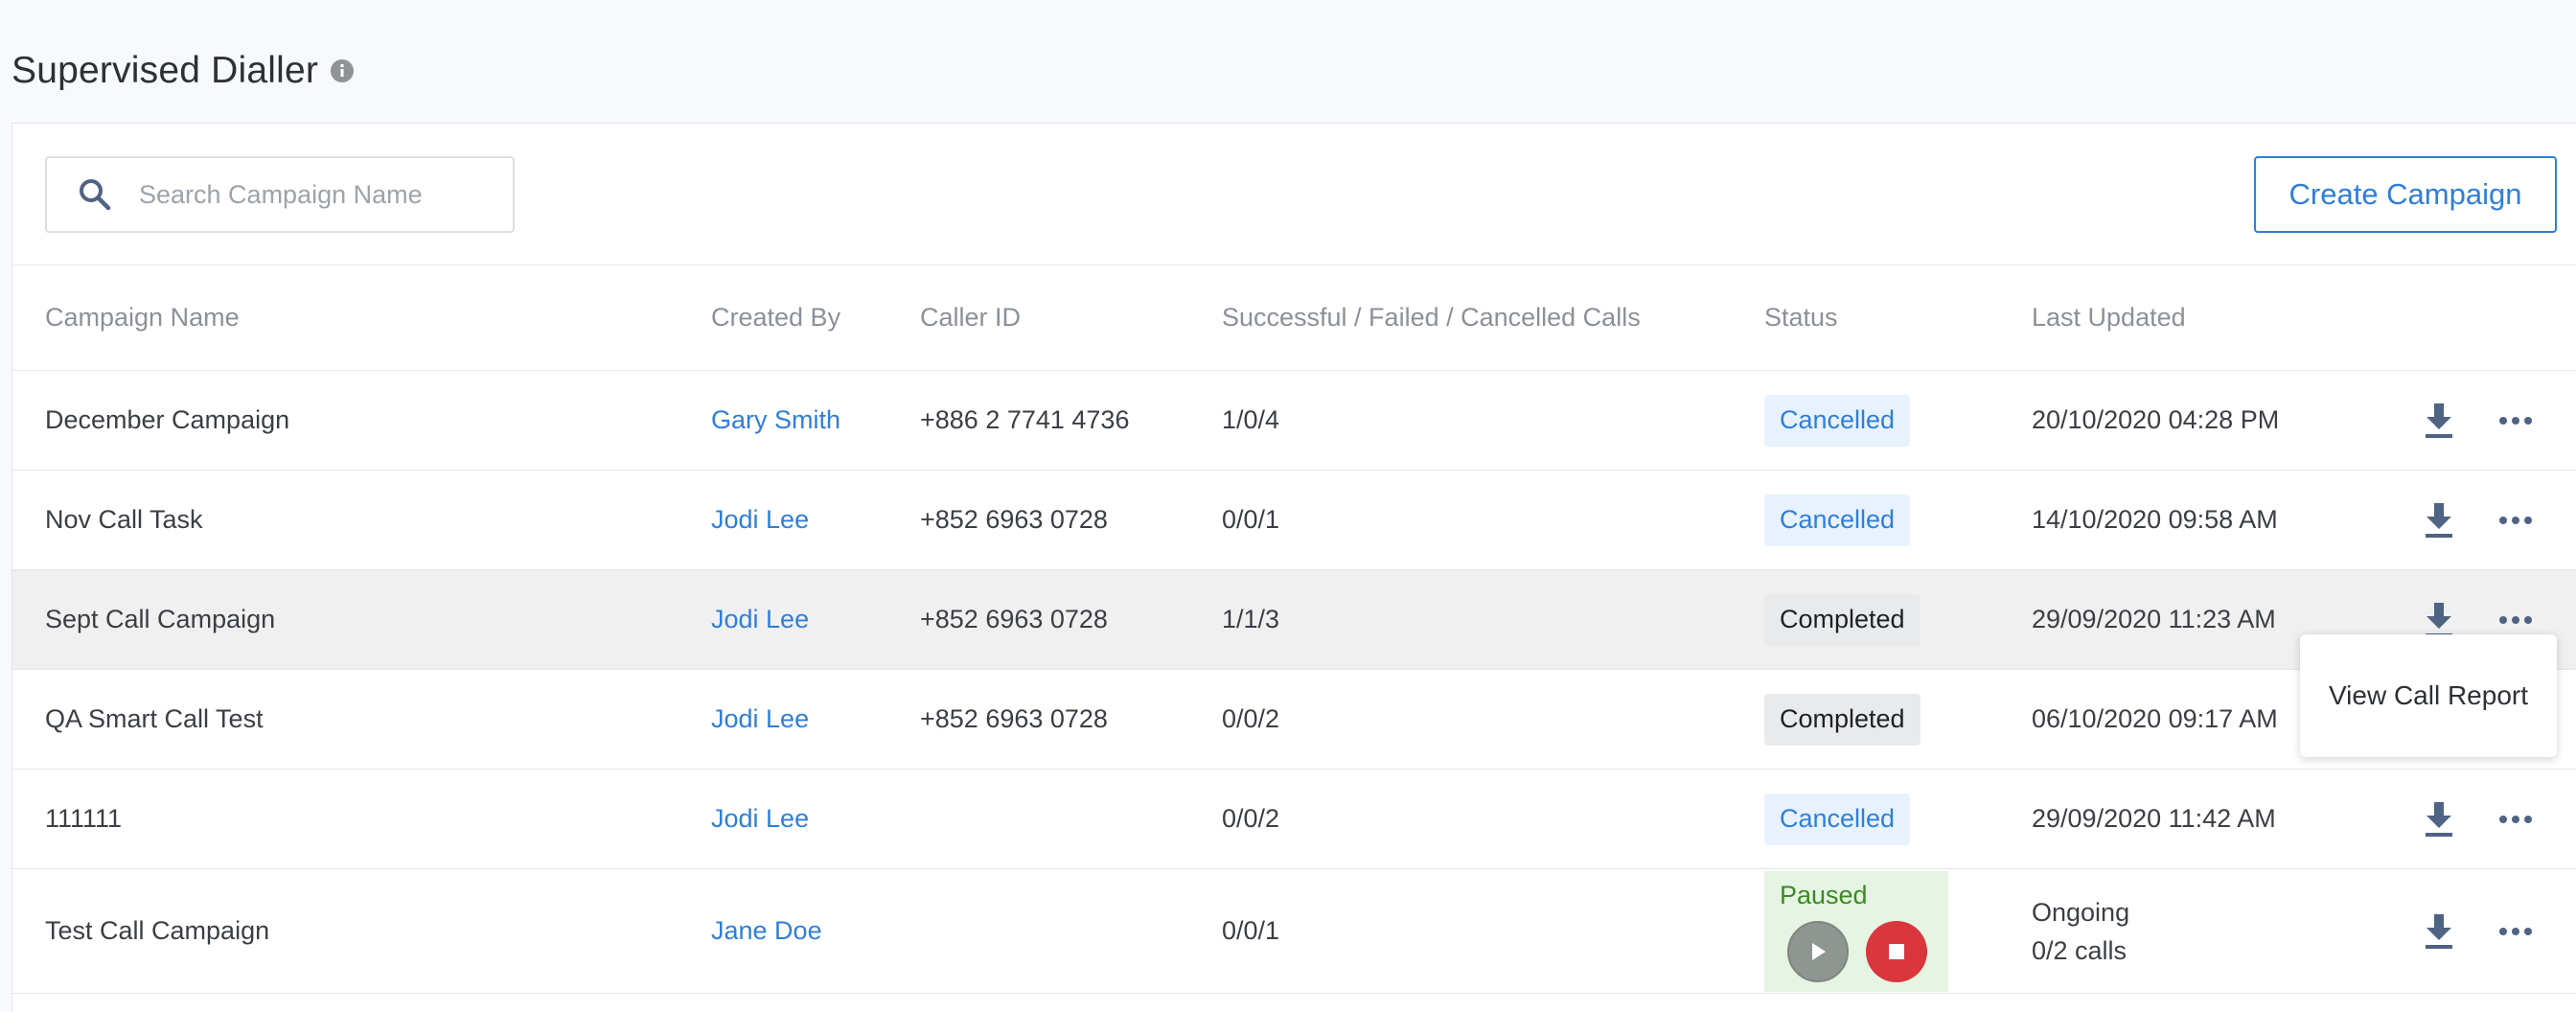 The width and height of the screenshot is (2576, 1012). I want to click on header-last-updated: Last Updated, so click(2109, 317).